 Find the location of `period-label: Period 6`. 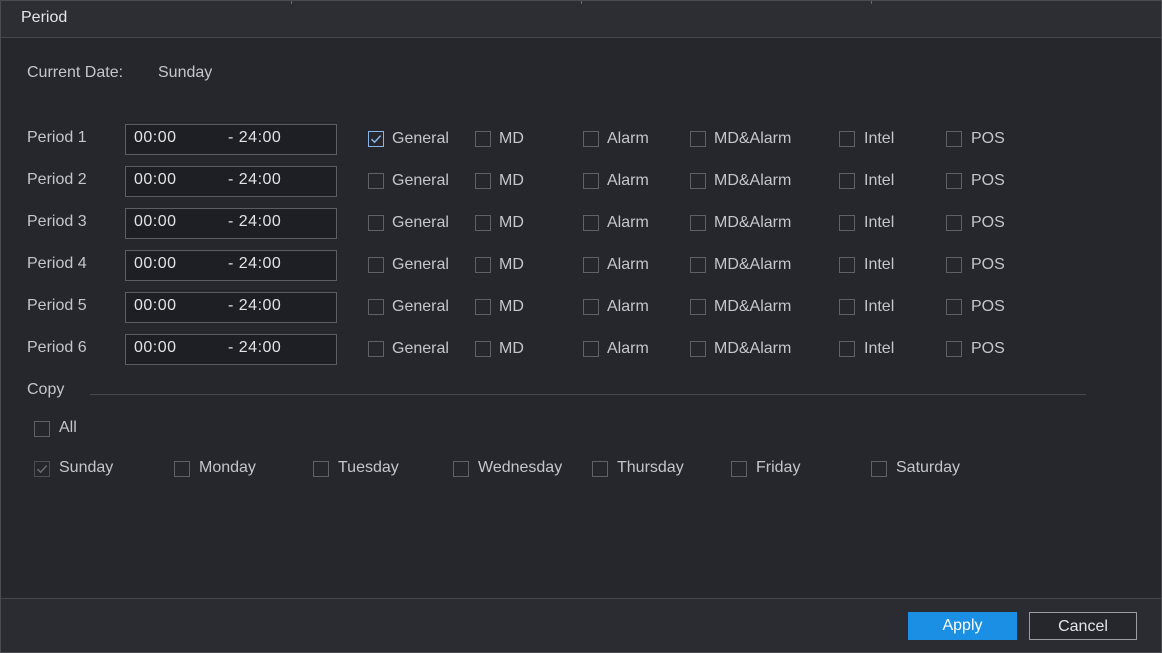

period-label: Period 6 is located at coordinates (57, 347).